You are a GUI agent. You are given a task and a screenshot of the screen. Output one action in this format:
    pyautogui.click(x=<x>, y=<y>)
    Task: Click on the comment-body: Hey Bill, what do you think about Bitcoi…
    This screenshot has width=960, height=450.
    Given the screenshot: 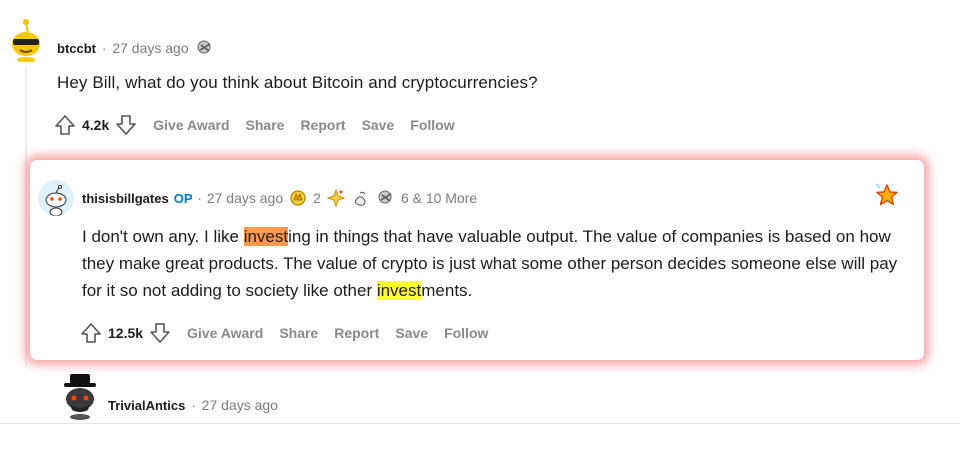 What is the action you would take?
    pyautogui.click(x=297, y=82)
    